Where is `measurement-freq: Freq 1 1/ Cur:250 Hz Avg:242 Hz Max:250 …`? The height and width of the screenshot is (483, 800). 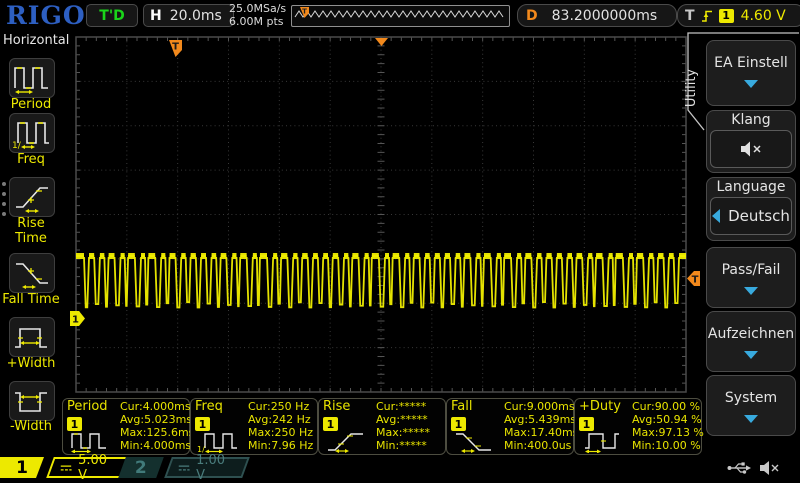 measurement-freq: Freq 1 1/ Cur:250 Hz Avg:242 Hz Max:250 … is located at coordinates (254, 426).